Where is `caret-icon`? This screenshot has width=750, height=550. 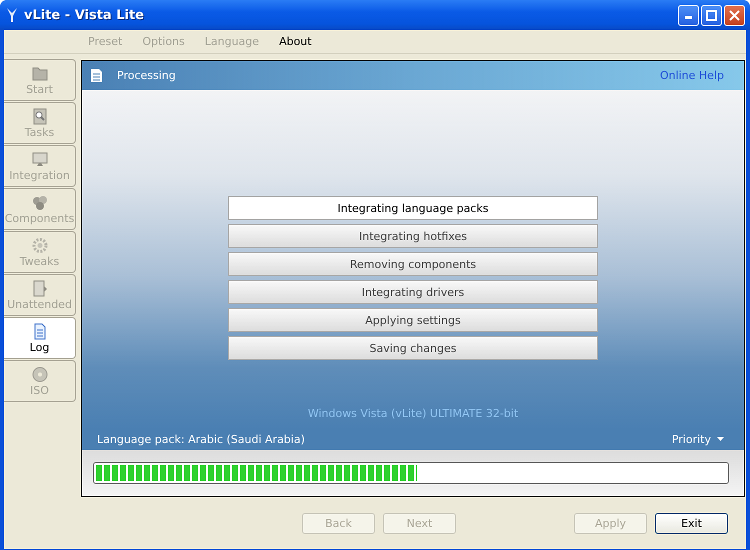 caret-icon is located at coordinates (720, 439).